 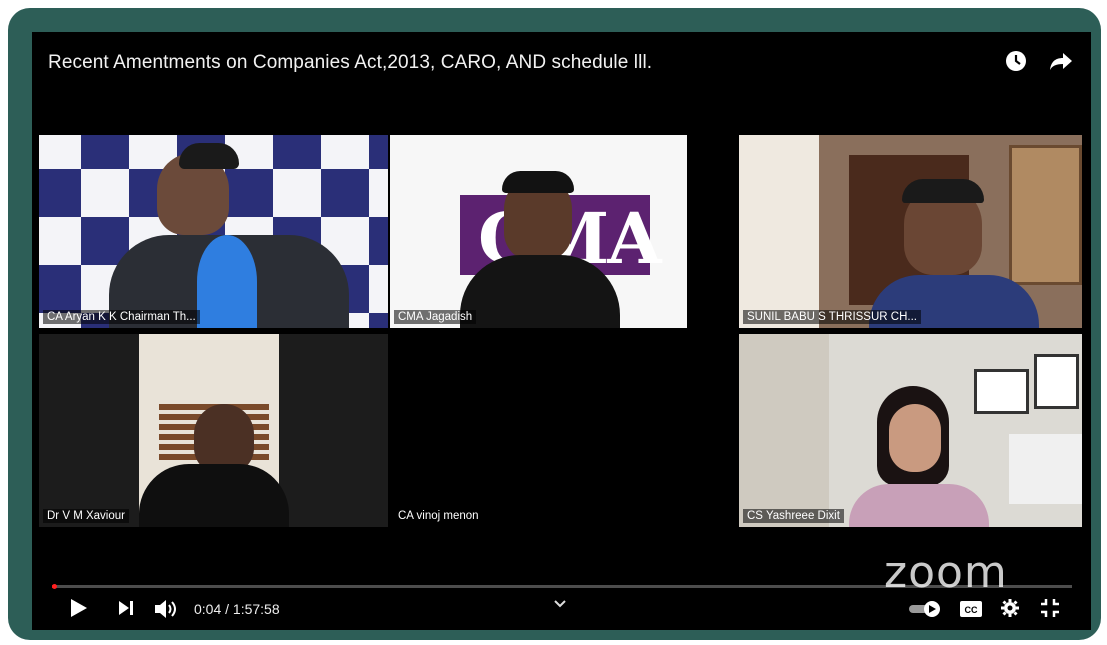 I want to click on participant-name: CMA Jagadish, so click(x=435, y=317).